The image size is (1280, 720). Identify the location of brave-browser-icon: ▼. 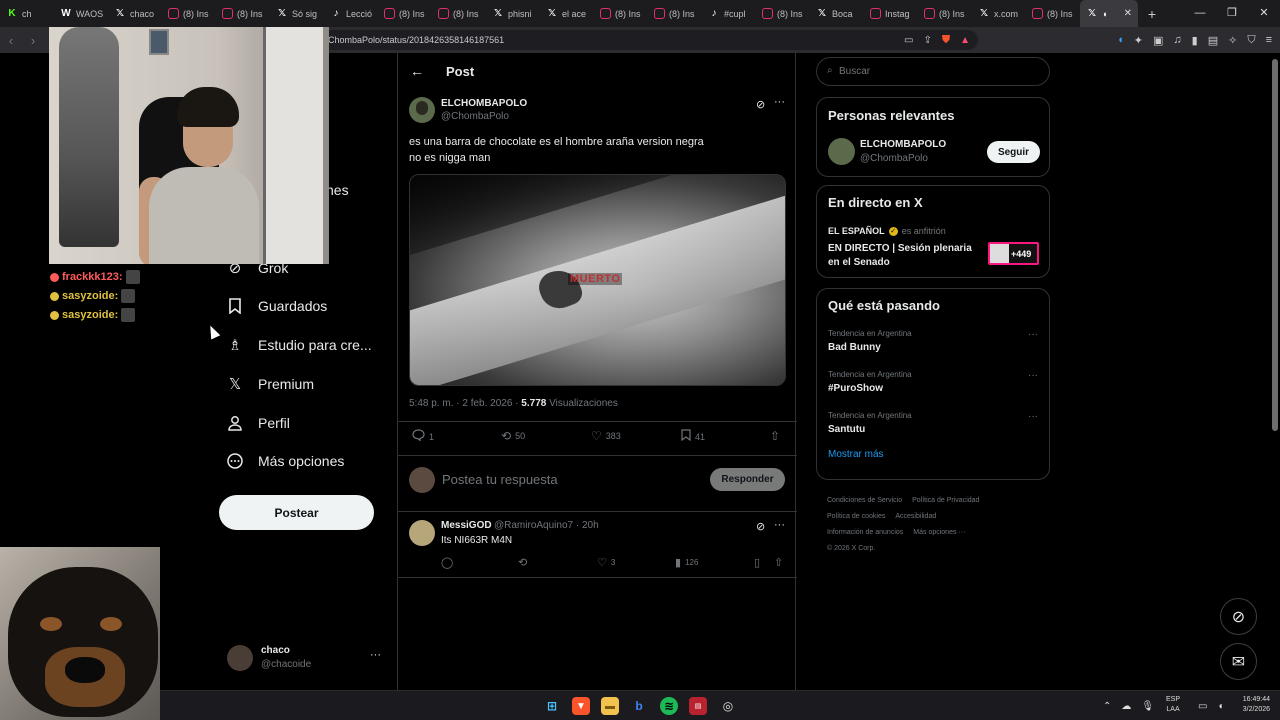
(581, 706).